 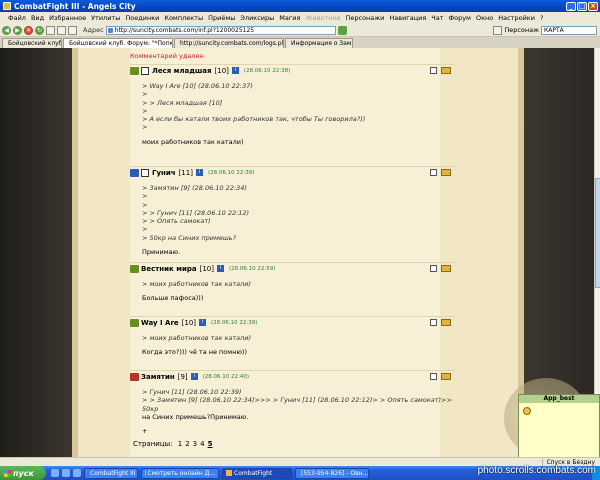 I want to click on post-time: (28.06.10 22:39), so click(x=231, y=172).